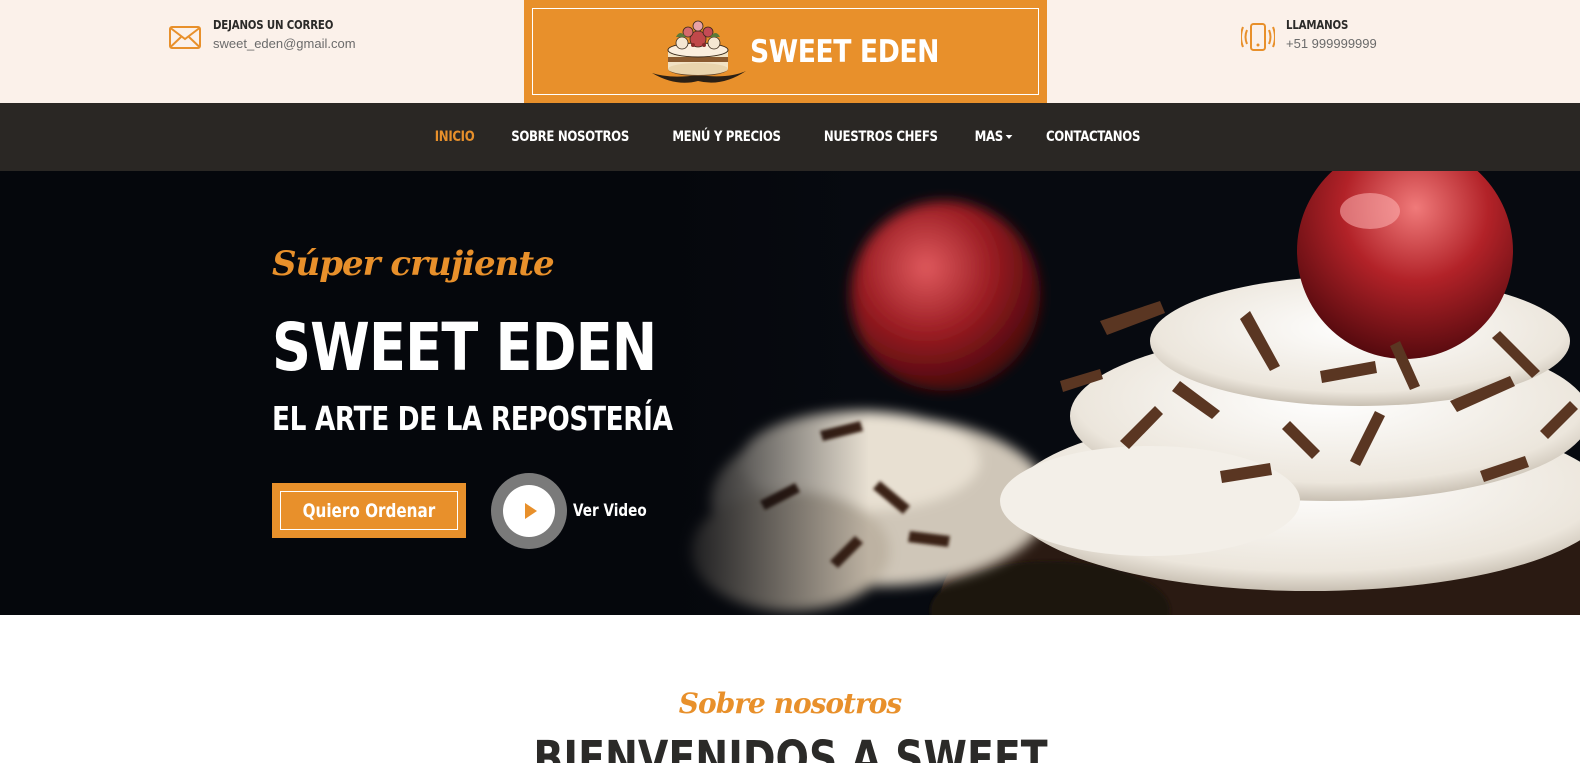 The image size is (1580, 763). Describe the element at coordinates (284, 44) in the screenshot. I see `email-value: sweet_eden@gmail.com` at that location.